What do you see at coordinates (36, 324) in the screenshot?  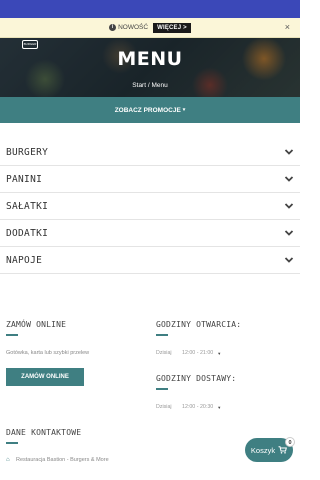 I see `order-online-title: ZAMÓW ONLINE` at bounding box center [36, 324].